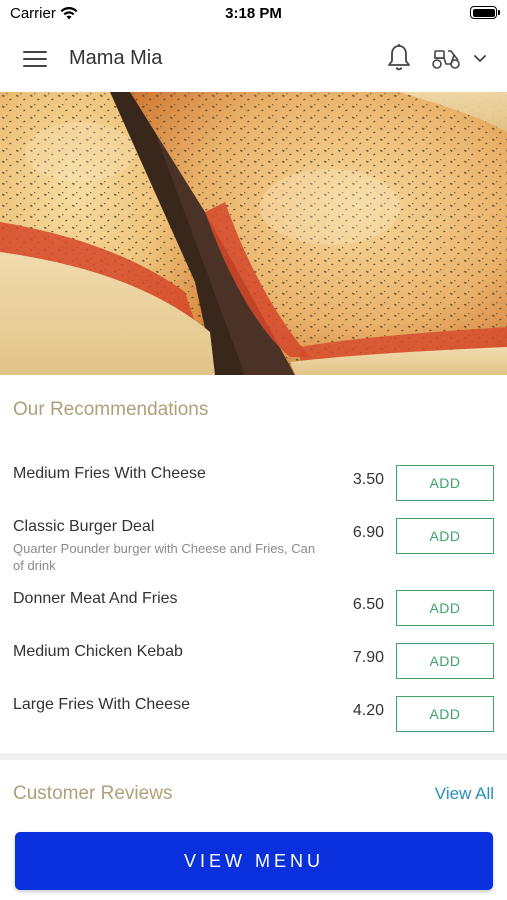  What do you see at coordinates (253, 662) in the screenshot?
I see `list-item: Medium Chicken Kebab 7.90 ADD` at bounding box center [253, 662].